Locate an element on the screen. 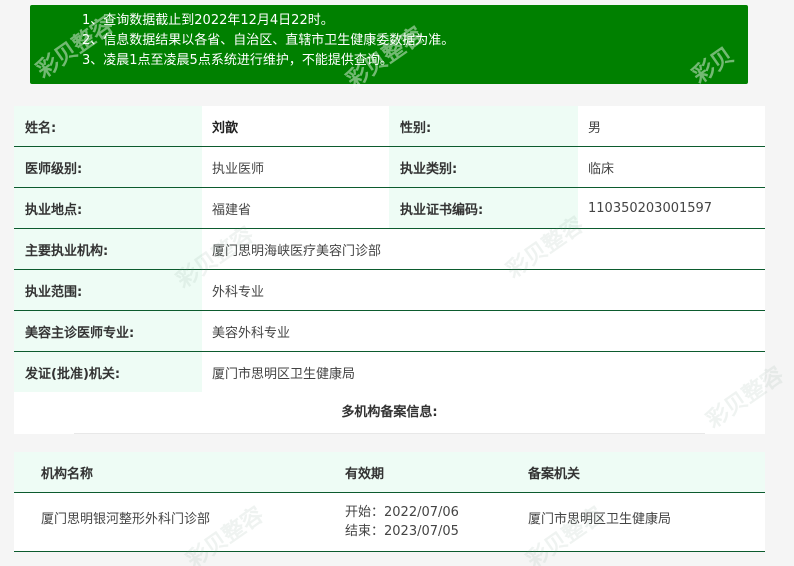 The image size is (794, 566). gender-value: 男 is located at coordinates (671, 126).